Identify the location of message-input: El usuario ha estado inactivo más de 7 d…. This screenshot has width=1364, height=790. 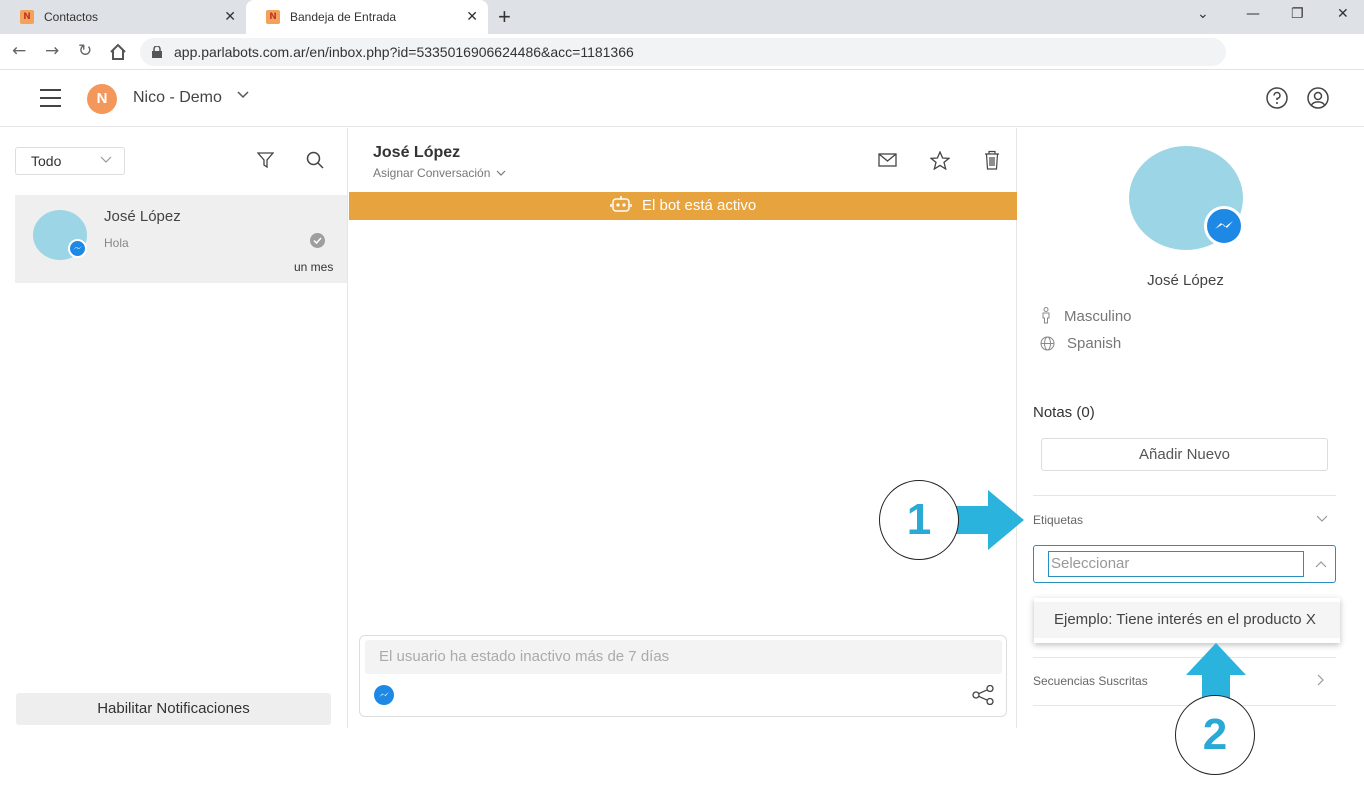
(683, 657).